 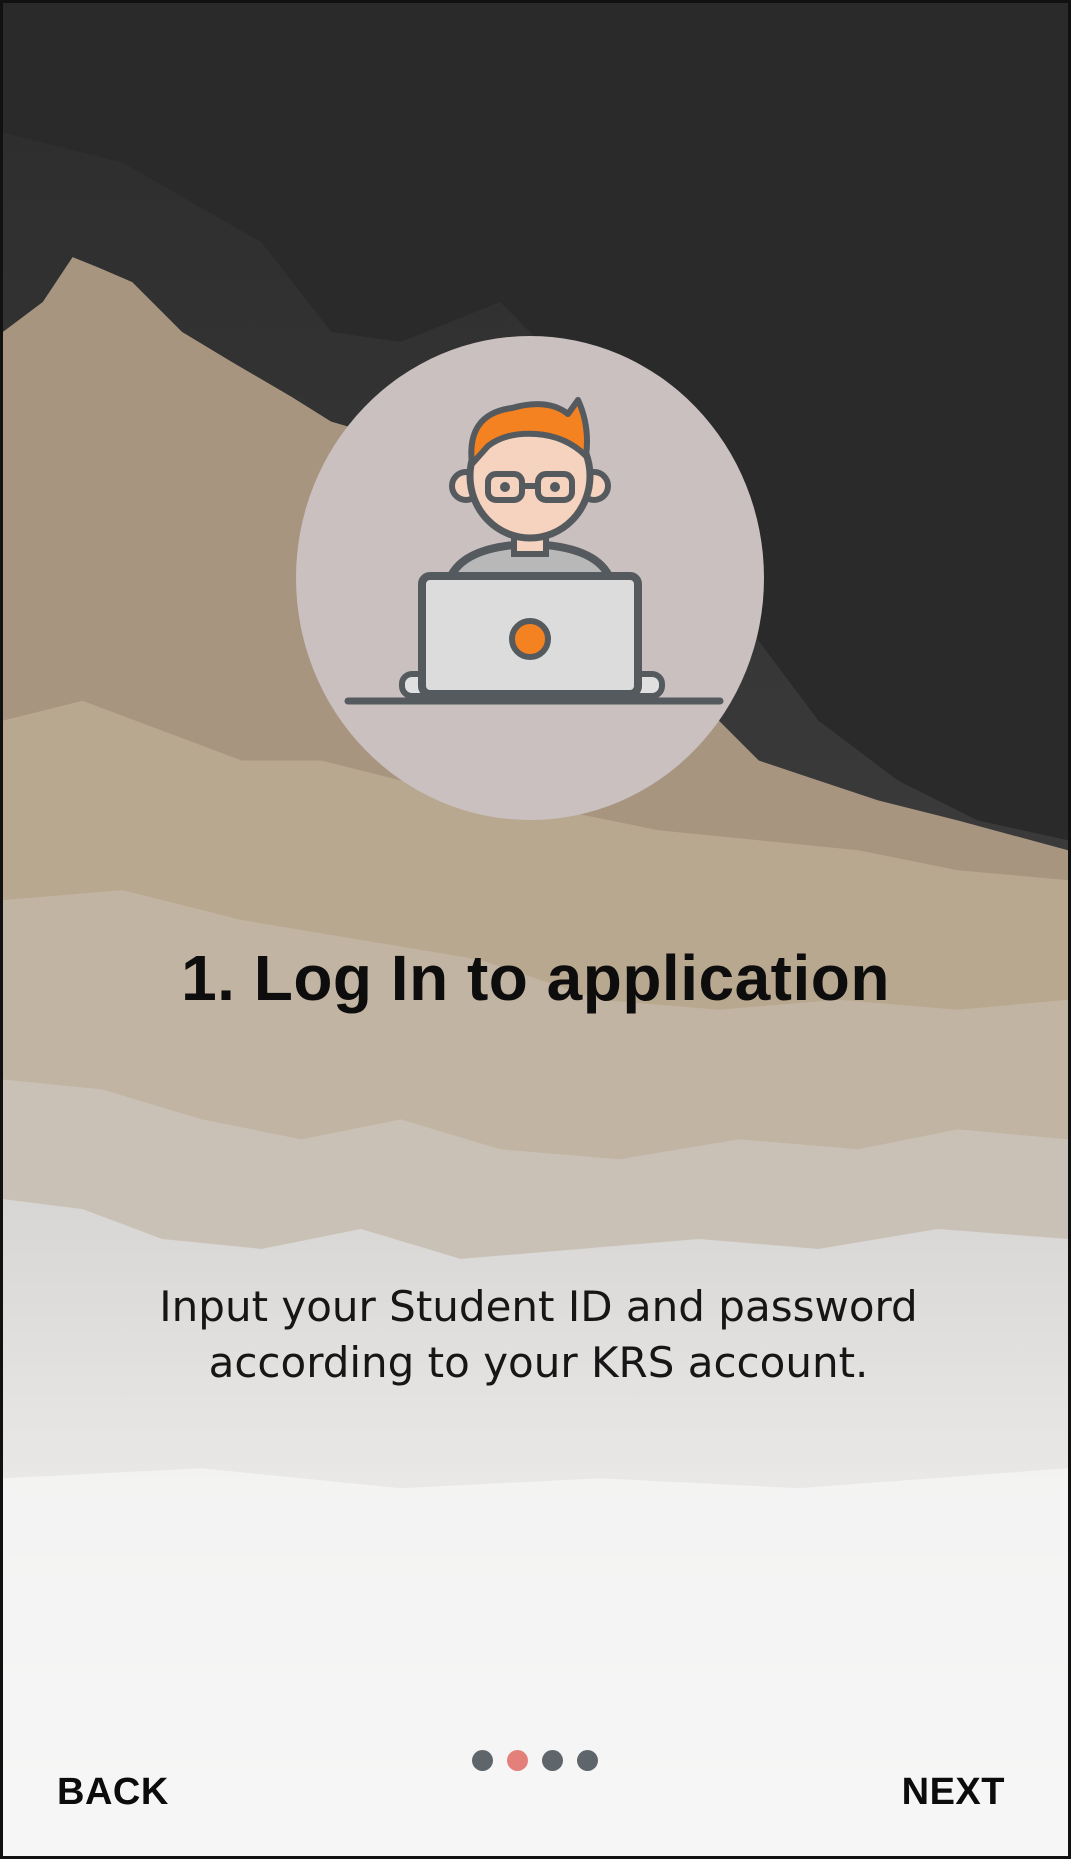 What do you see at coordinates (517, 1760) in the screenshot?
I see `page-dot-2-active` at bounding box center [517, 1760].